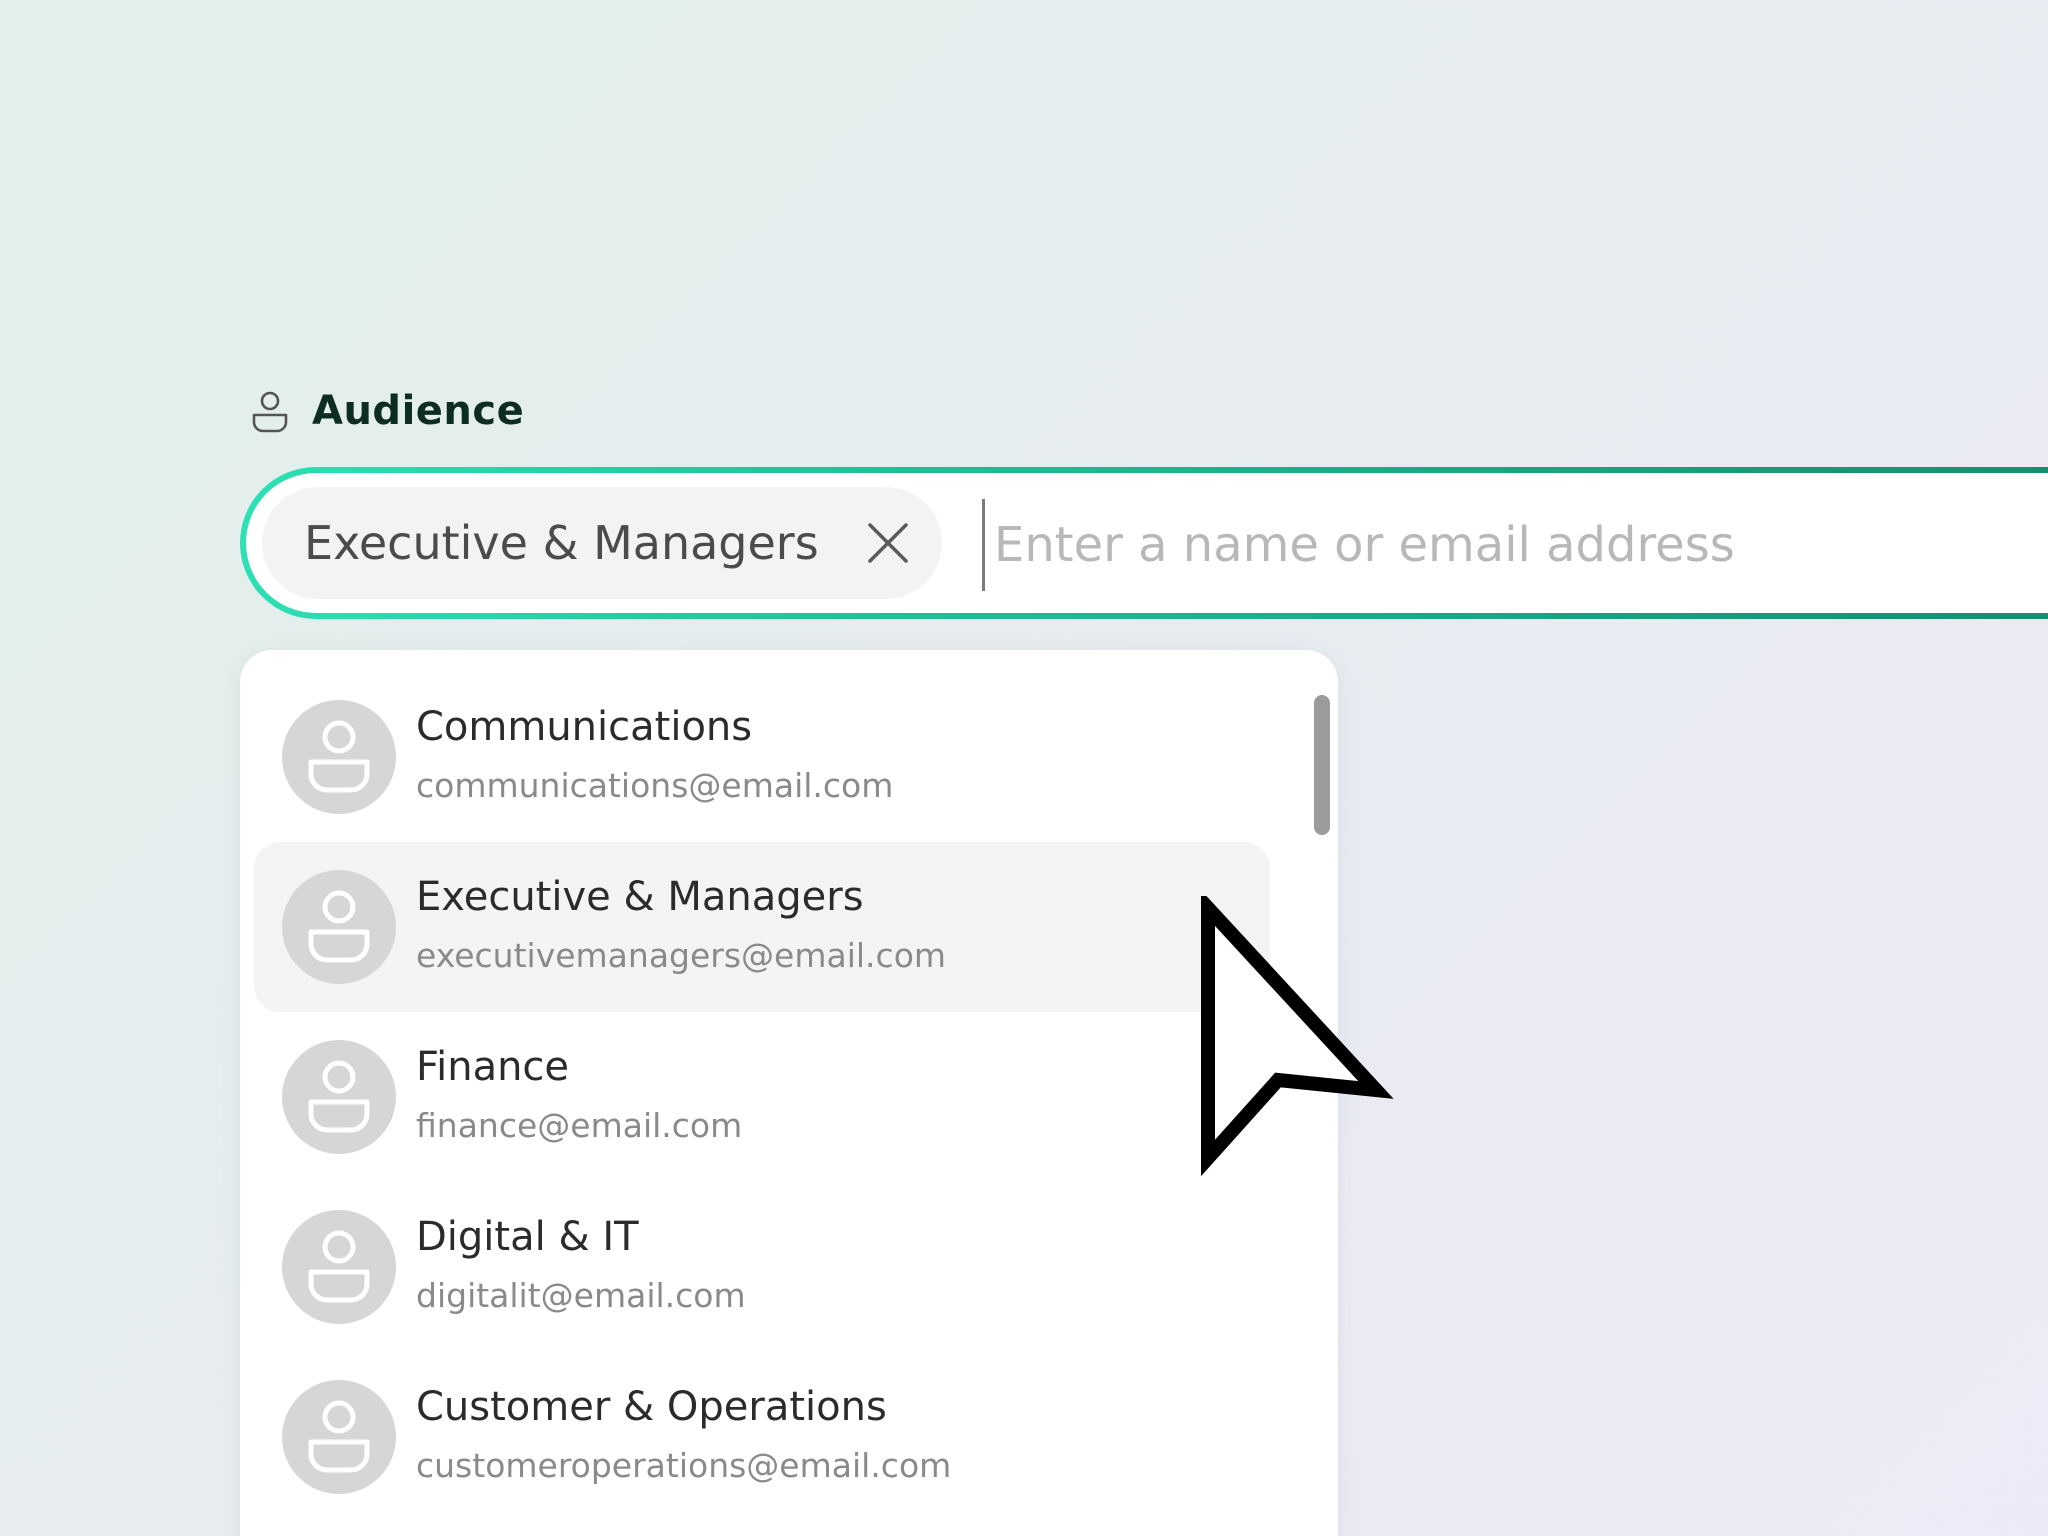 This screenshot has width=2048, height=1536. Describe the element at coordinates (888, 543) in the screenshot. I see `close-icon` at that location.